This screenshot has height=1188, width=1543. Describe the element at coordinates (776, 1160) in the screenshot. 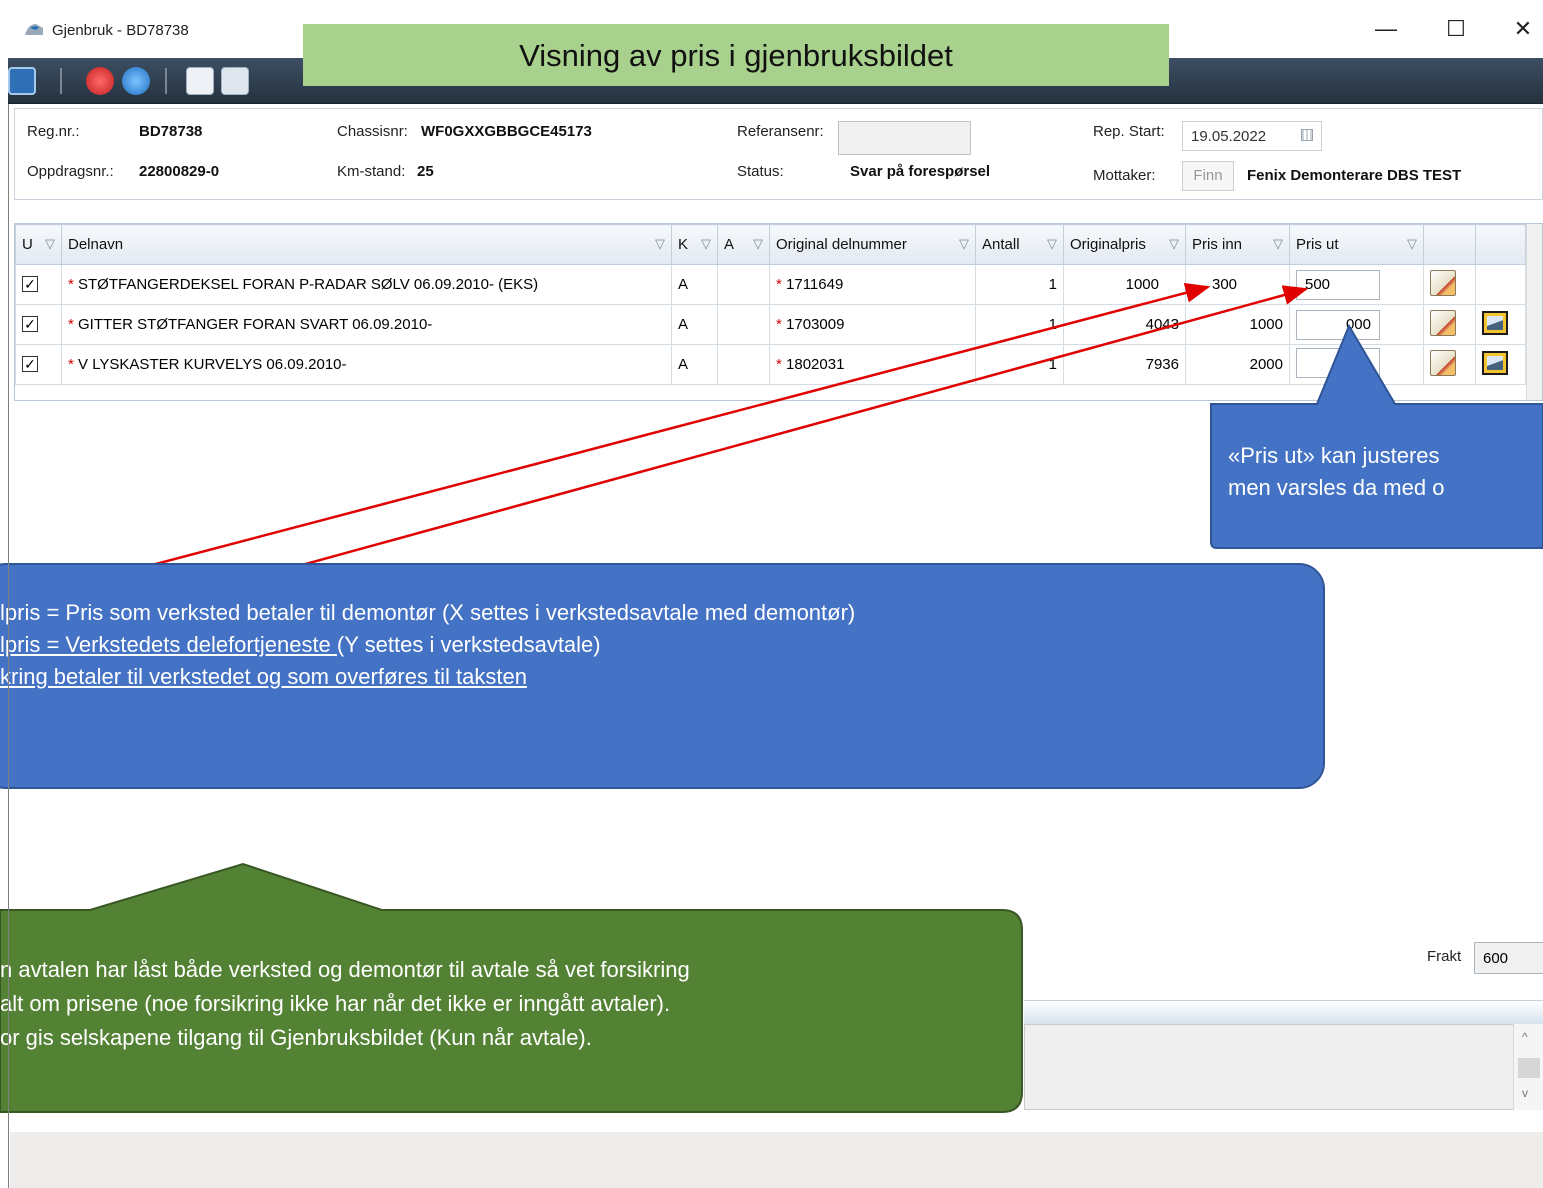

I see `footer-panel` at that location.